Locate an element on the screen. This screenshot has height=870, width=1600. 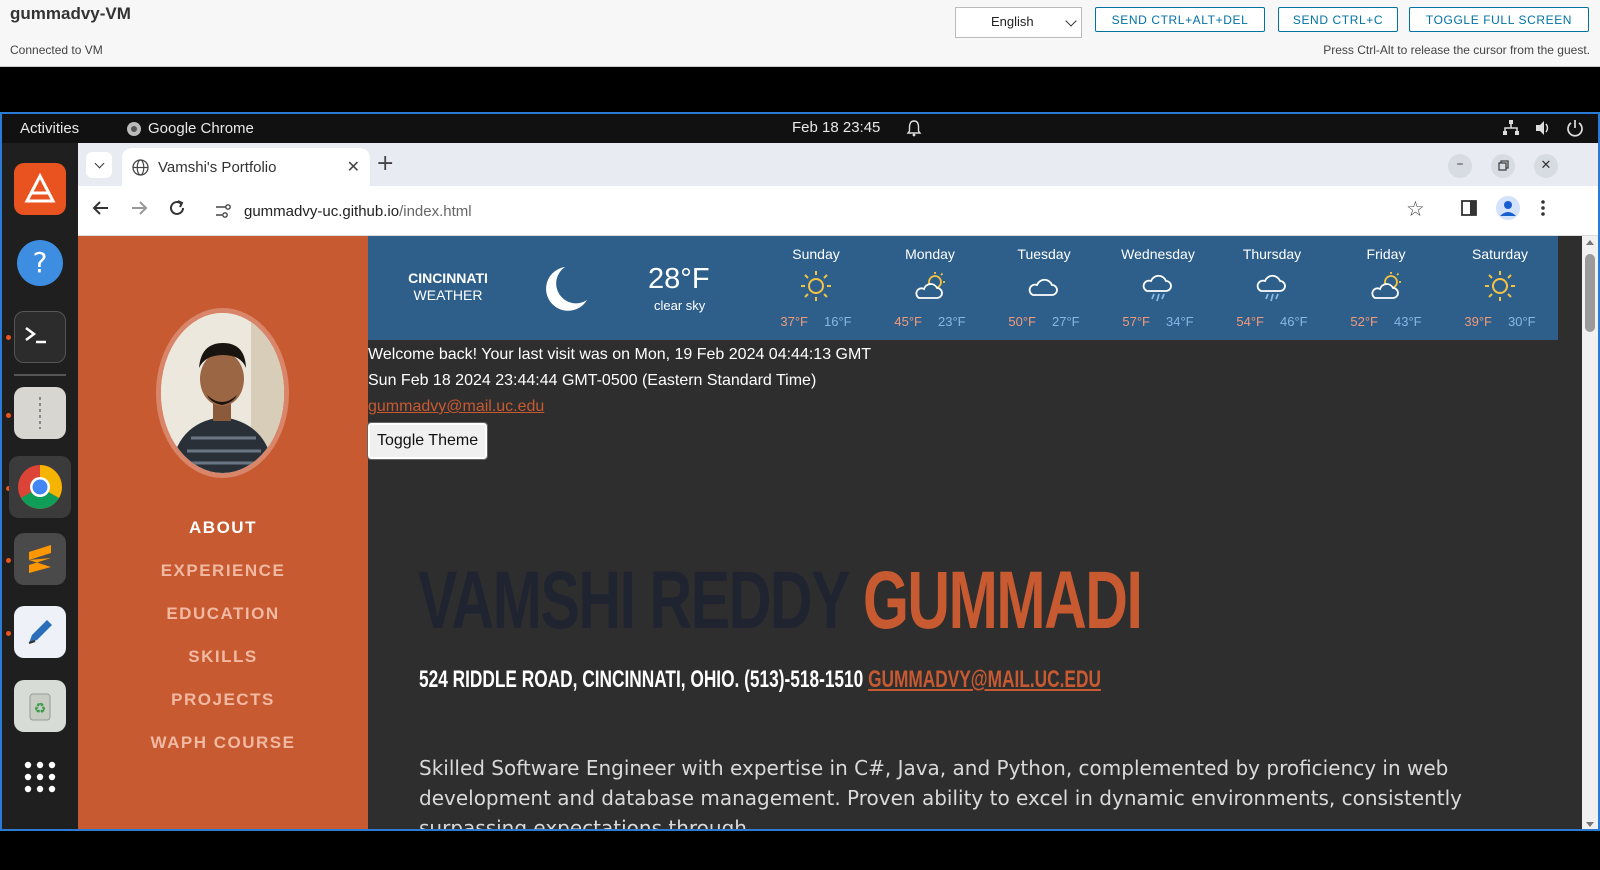
weather-location: CINCINNATI WEATHER is located at coordinates (448, 287).